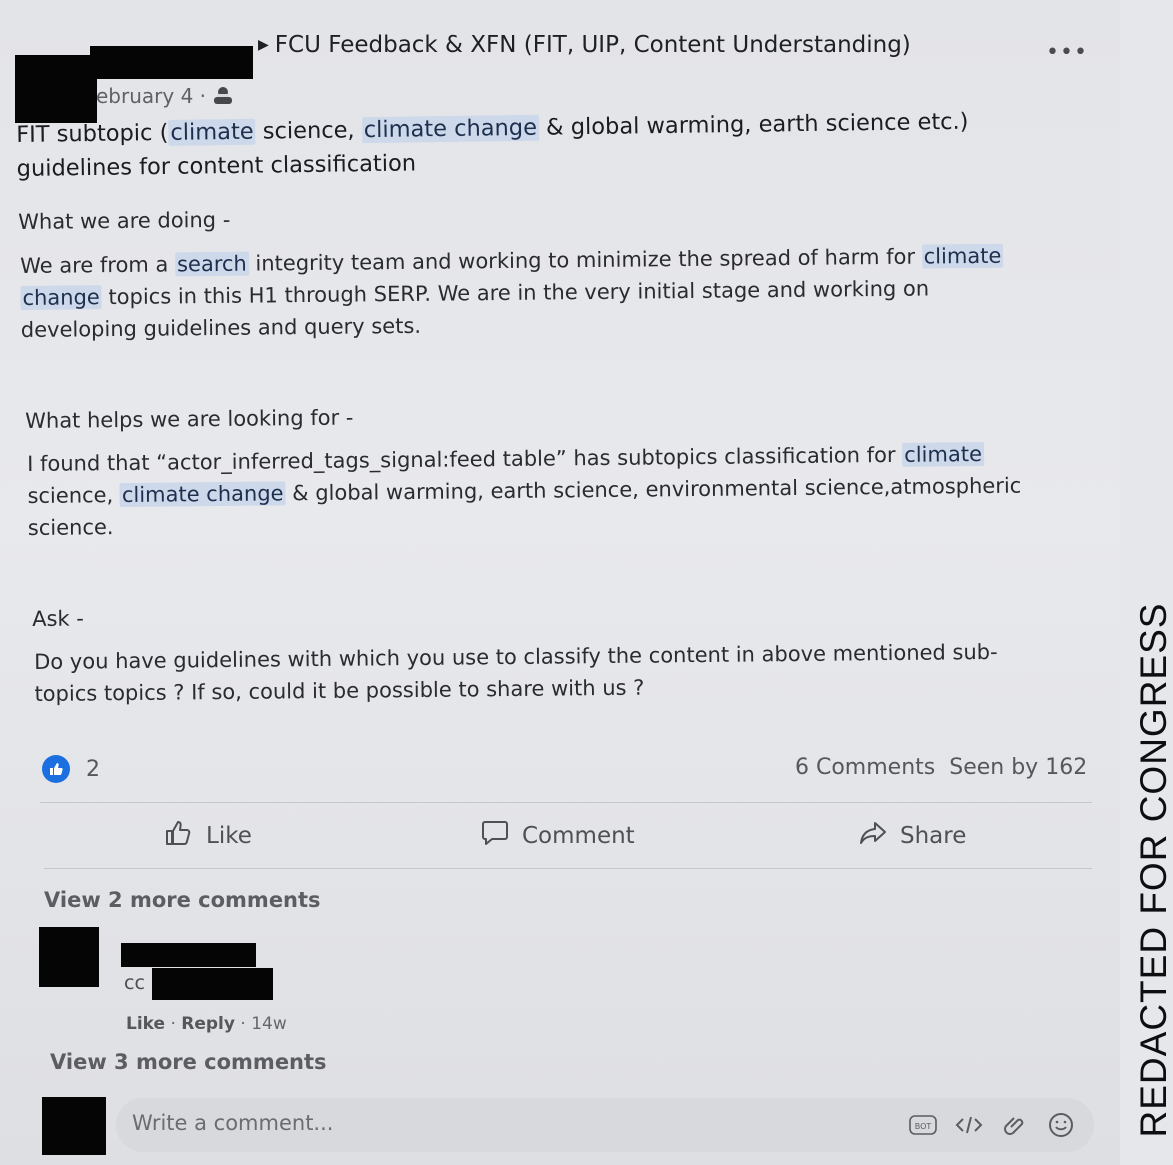  I want to click on code-snippet-icon, so click(969, 1125).